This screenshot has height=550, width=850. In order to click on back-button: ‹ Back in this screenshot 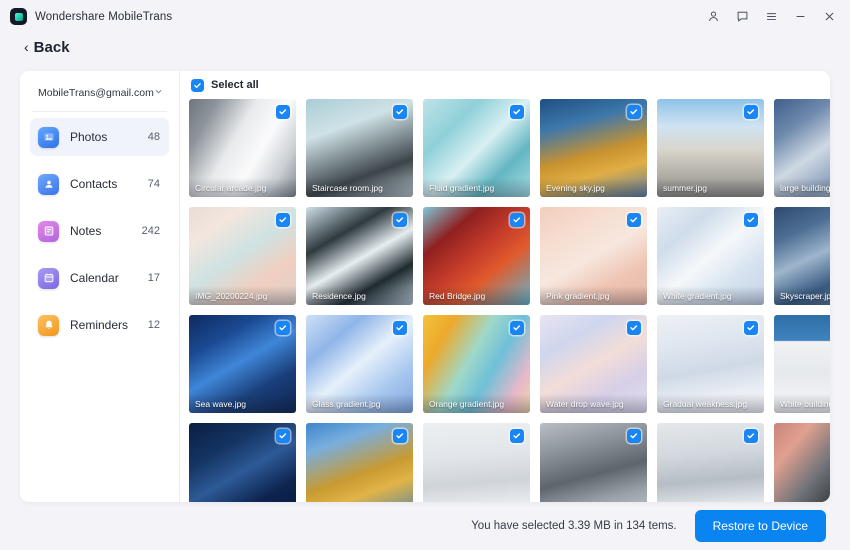, I will do `click(47, 47)`.